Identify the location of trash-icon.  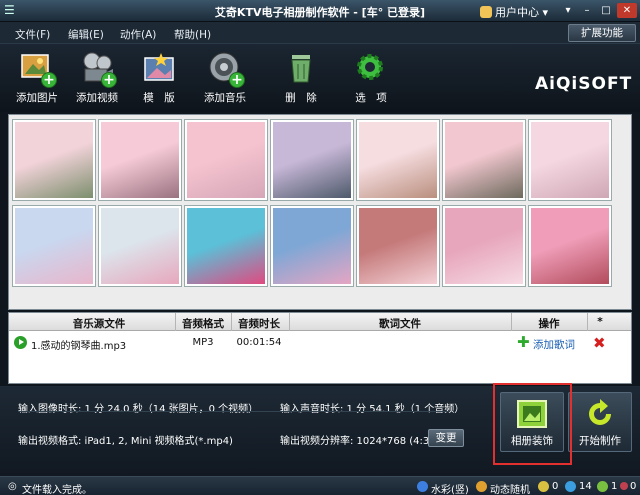
(301, 68).